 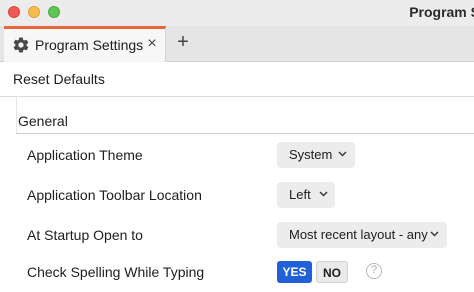 I want to click on section-border, so click(x=16, y=115).